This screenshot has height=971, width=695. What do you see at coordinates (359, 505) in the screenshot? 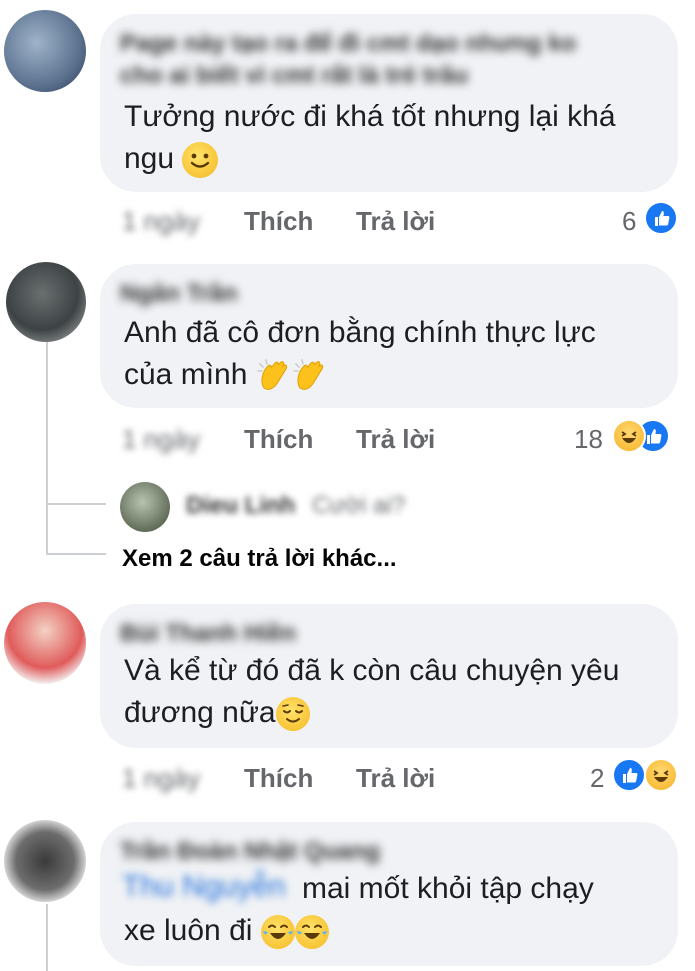
I see `reply-text: Cười ai?` at bounding box center [359, 505].